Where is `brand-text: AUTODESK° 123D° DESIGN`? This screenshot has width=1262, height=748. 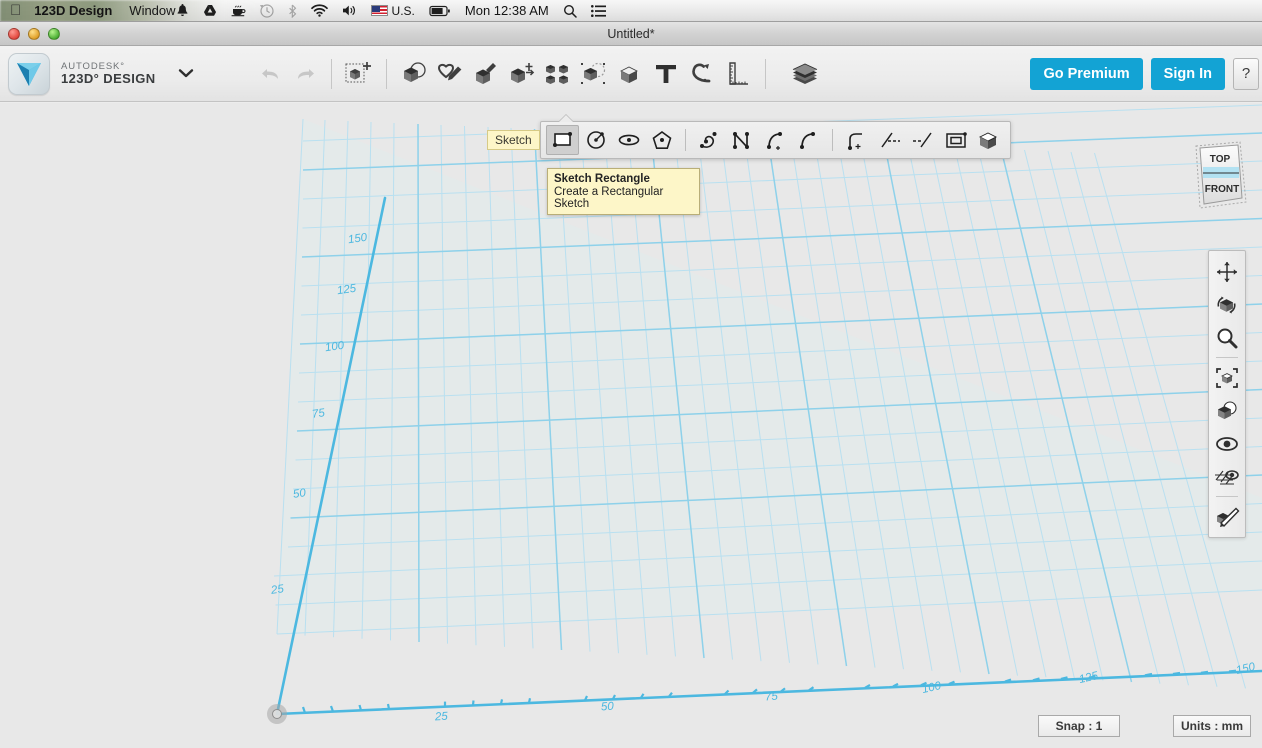
brand-text: AUTODESK° 123D° DESIGN is located at coordinates (108, 73).